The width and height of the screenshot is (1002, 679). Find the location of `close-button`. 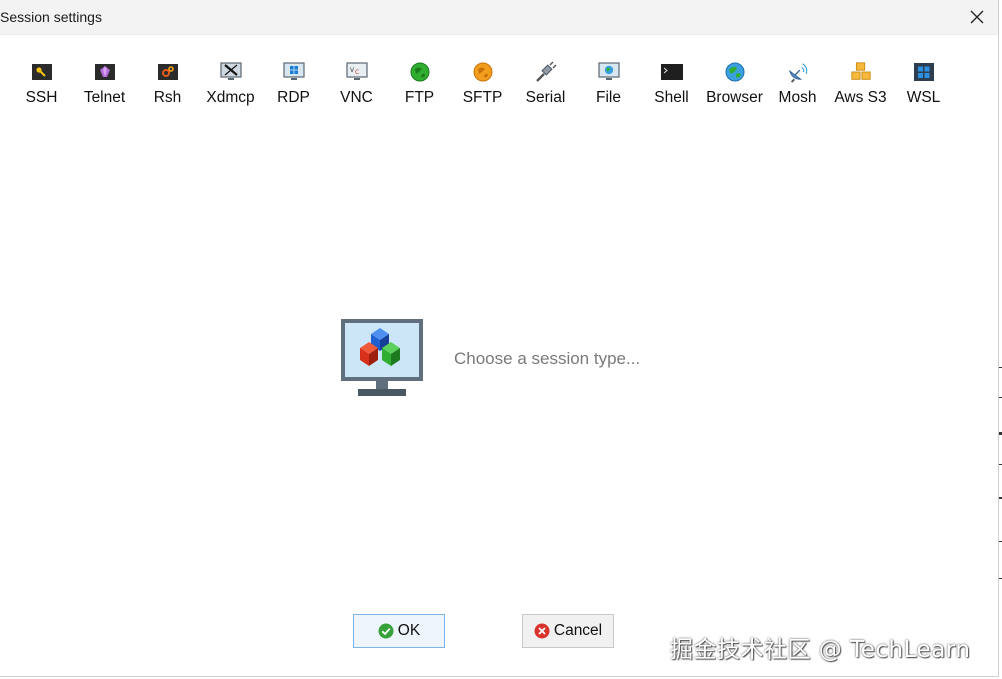

close-button is located at coordinates (977, 17).